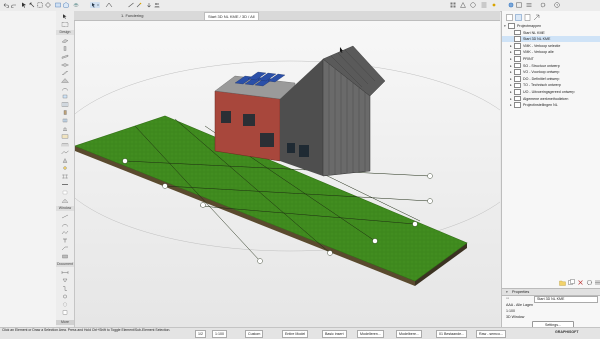  I want to click on detail-tool-icon, so click(65, 304).